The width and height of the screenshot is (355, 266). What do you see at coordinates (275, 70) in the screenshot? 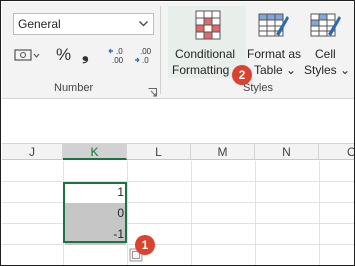
I see `format-table-label-line2: Table ⌄` at bounding box center [275, 70].